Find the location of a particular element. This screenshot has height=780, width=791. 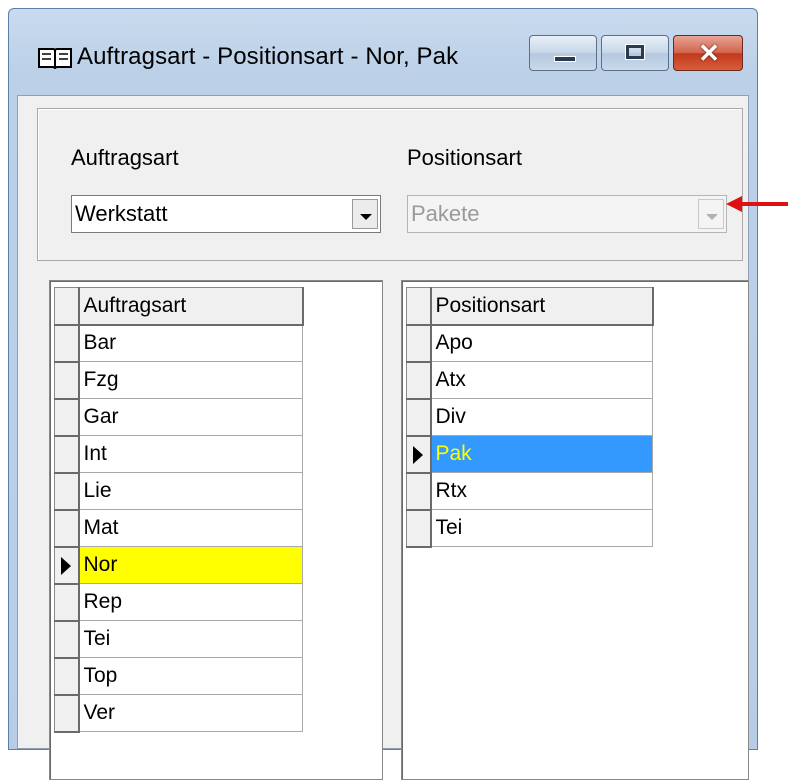

maximize-icon is located at coordinates (635, 52).